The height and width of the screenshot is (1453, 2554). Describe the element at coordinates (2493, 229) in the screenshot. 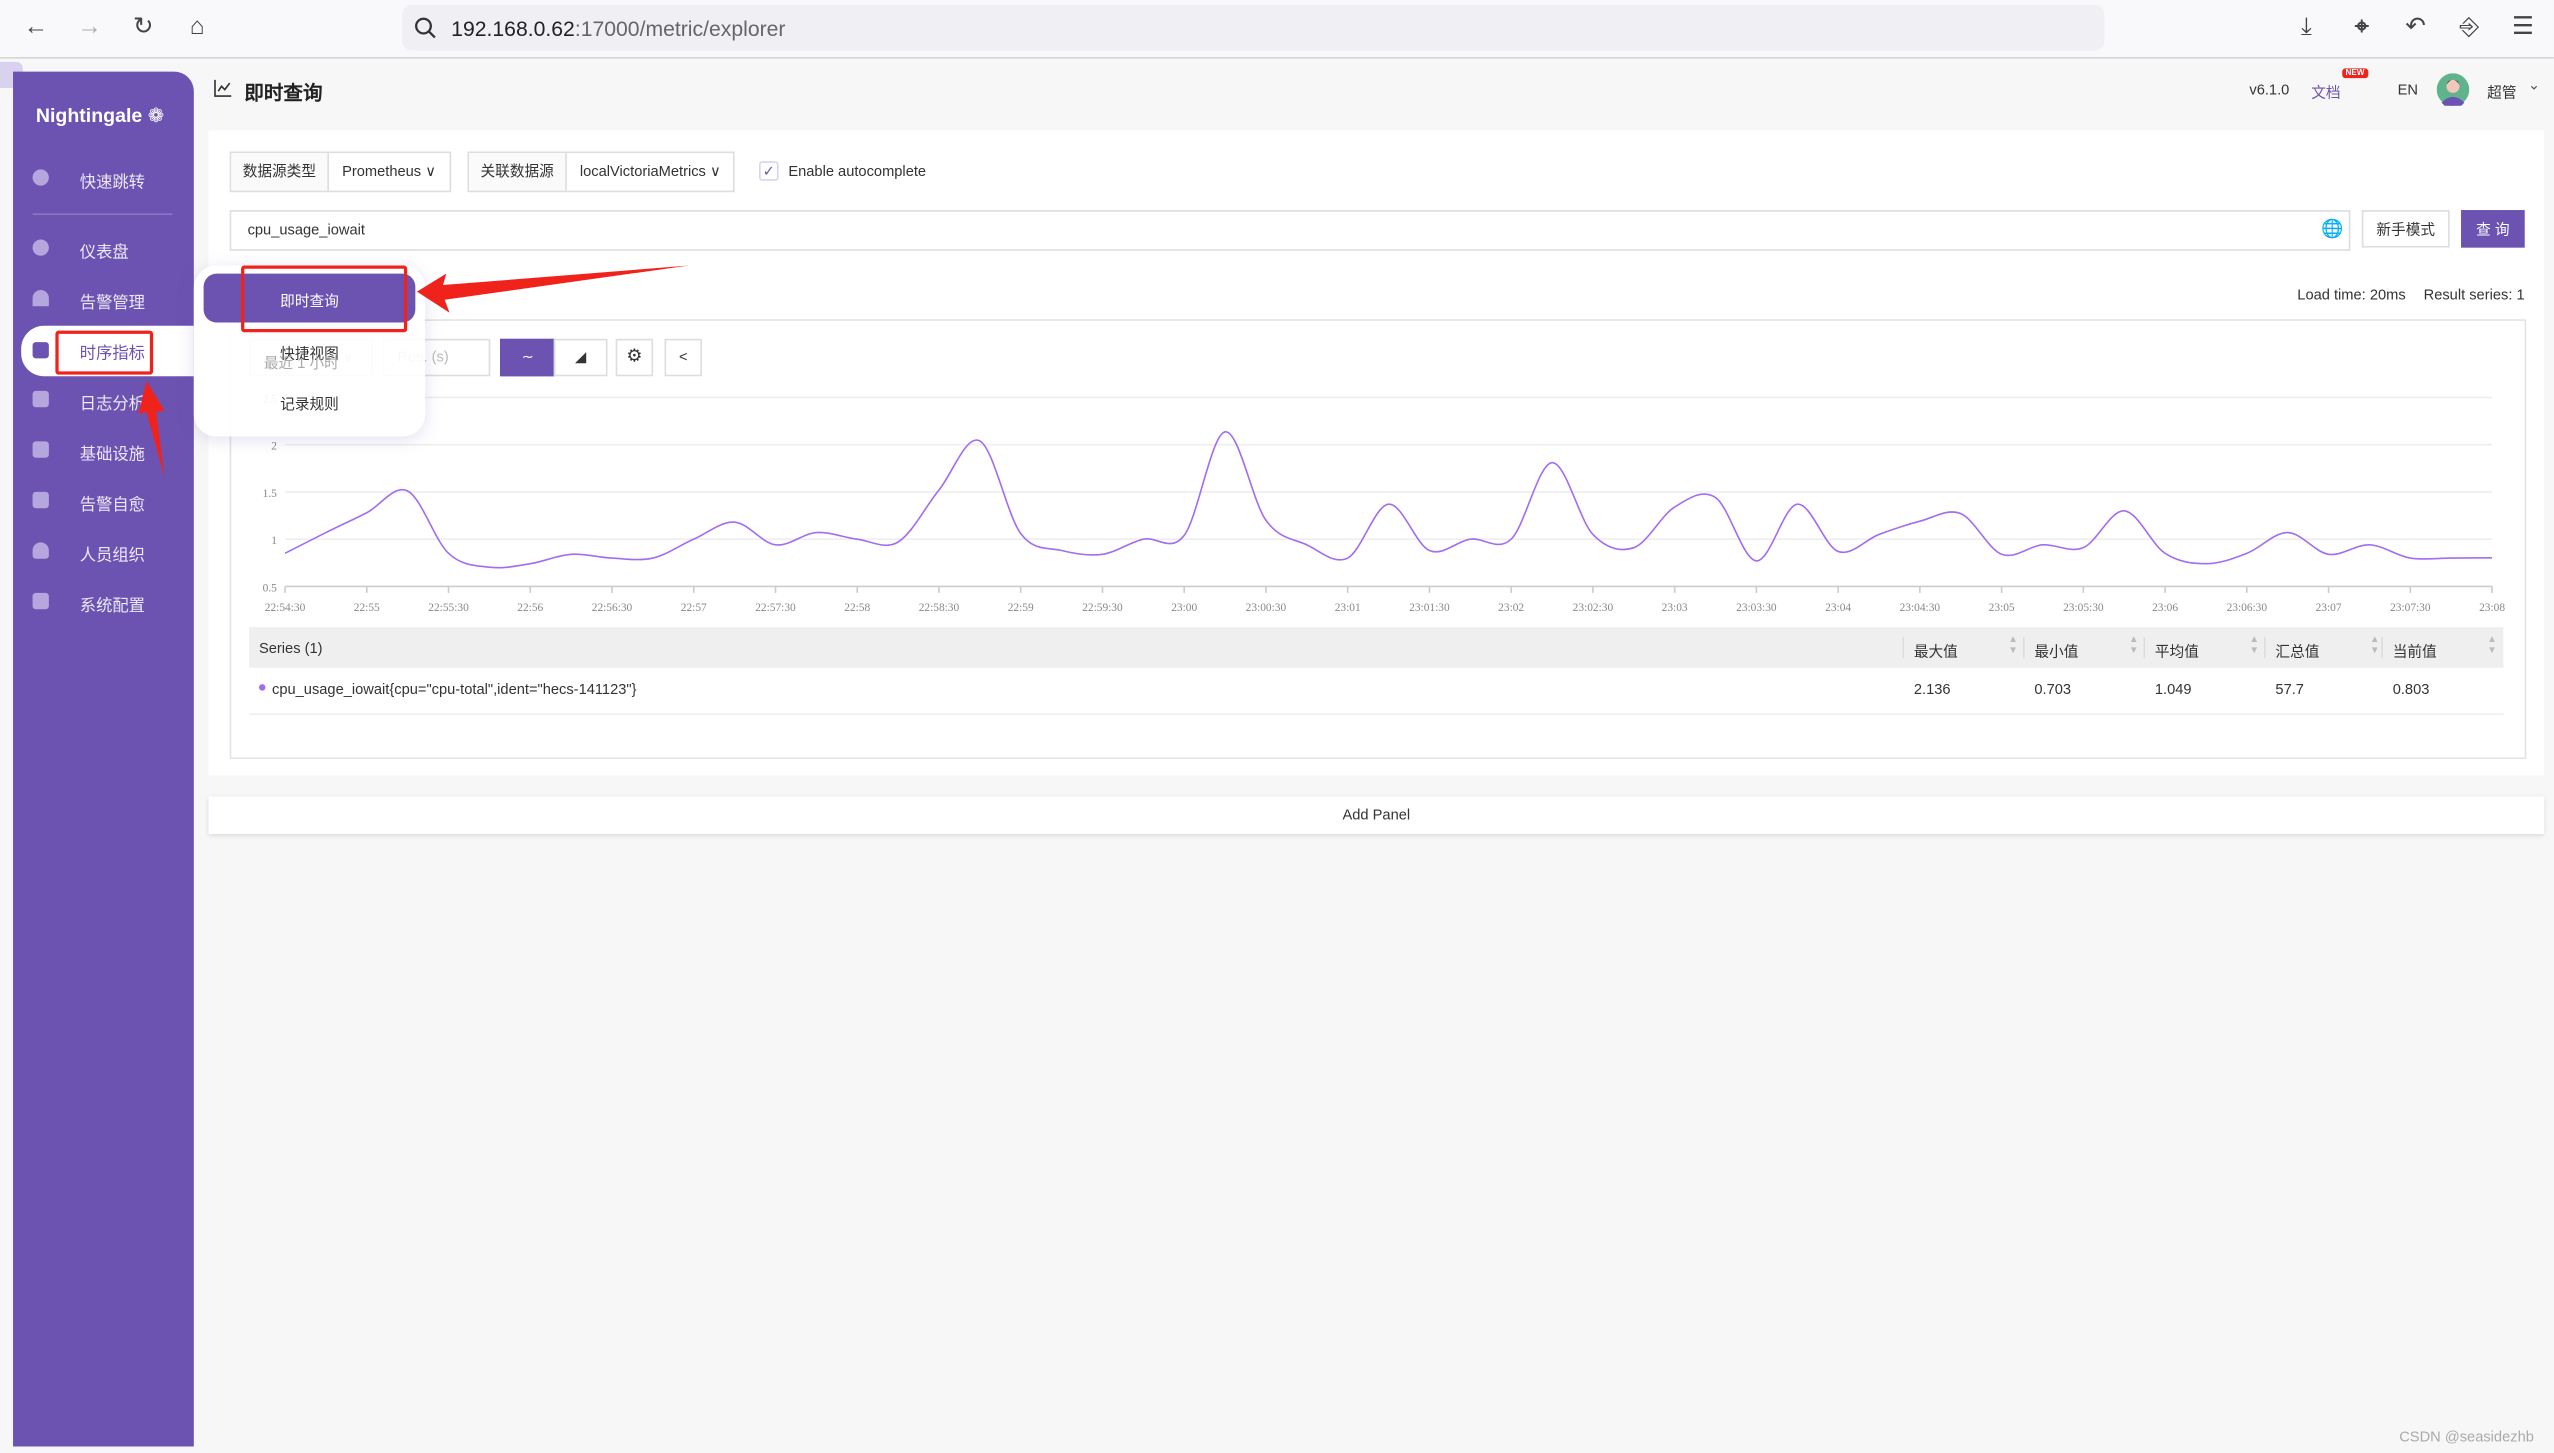

I see `query-button: 查 询` at that location.